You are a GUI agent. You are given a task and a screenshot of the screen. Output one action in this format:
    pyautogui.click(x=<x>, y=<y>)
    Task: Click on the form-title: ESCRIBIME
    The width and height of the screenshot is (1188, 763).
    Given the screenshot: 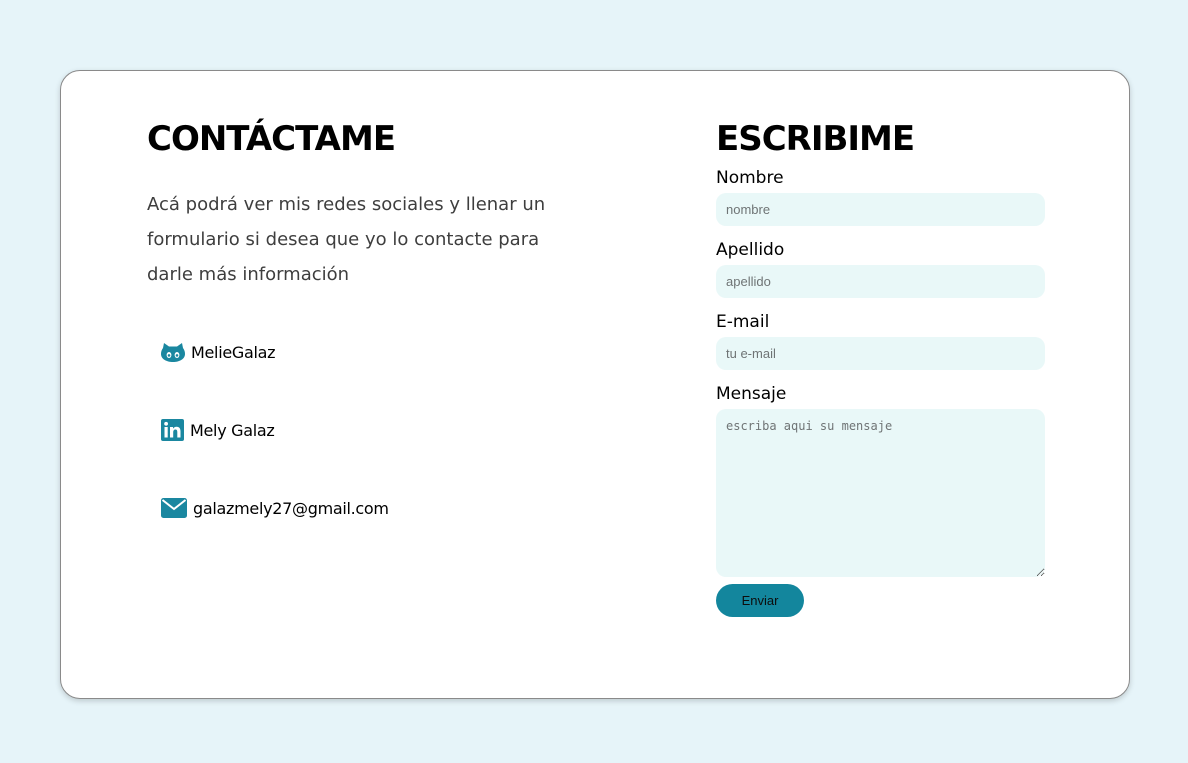 What is the action you would take?
    pyautogui.click(x=815, y=139)
    